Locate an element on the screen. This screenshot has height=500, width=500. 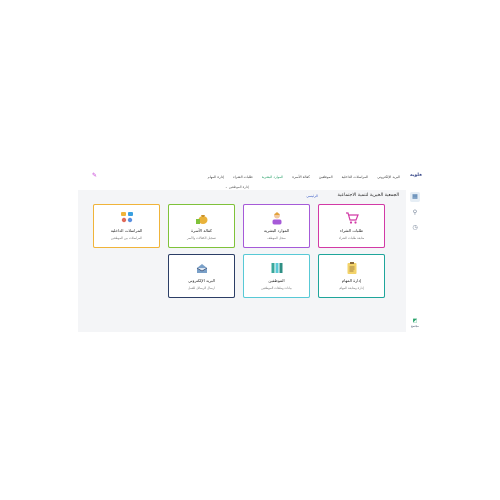
card-title: إدارة المهام is located at coordinates (351, 280).